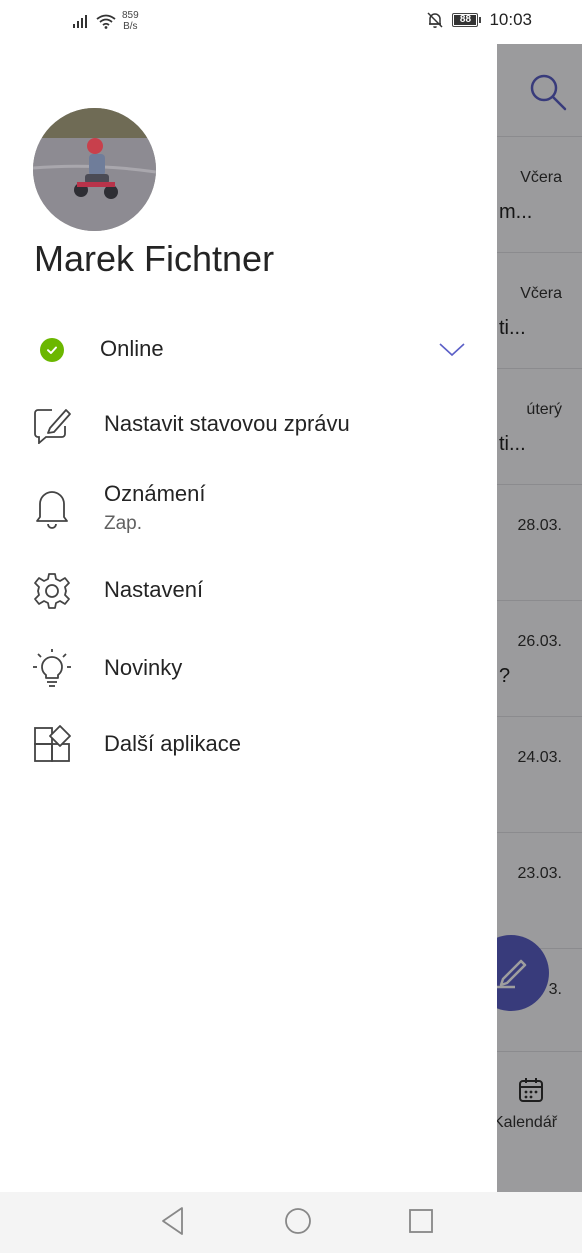  Describe the element at coordinates (172, 743) in the screenshot. I see `more-apps-label: Další aplikace` at that location.